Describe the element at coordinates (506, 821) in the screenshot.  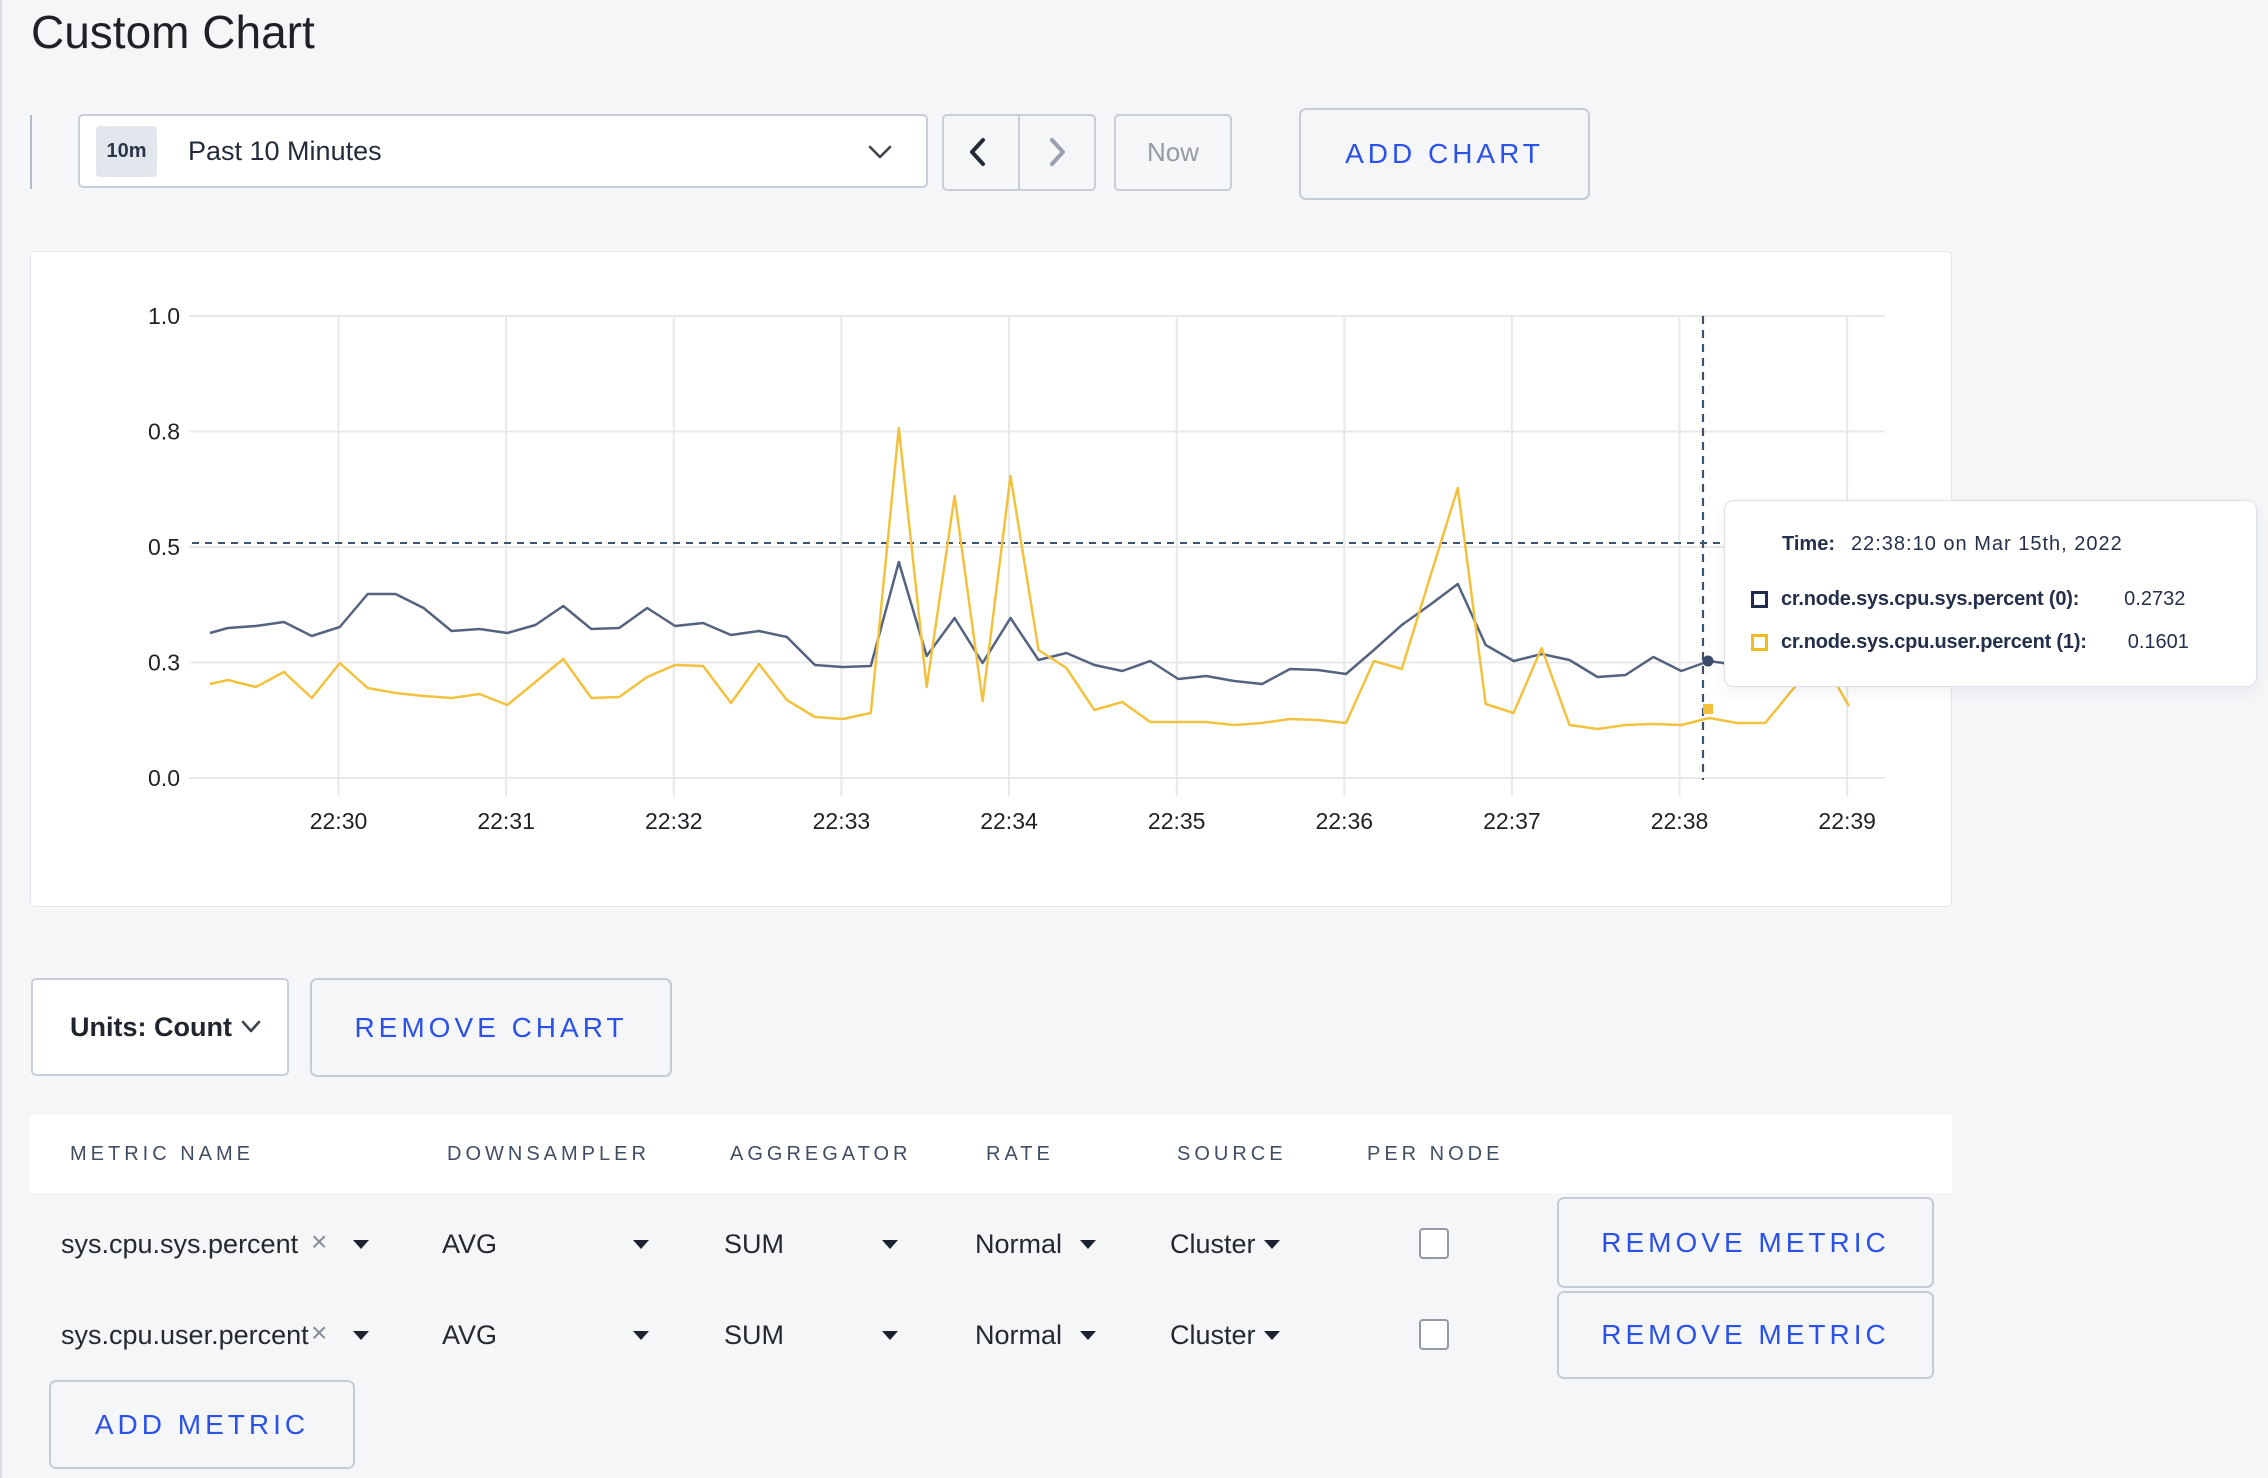
I see `svg-text: 22:31` at that location.